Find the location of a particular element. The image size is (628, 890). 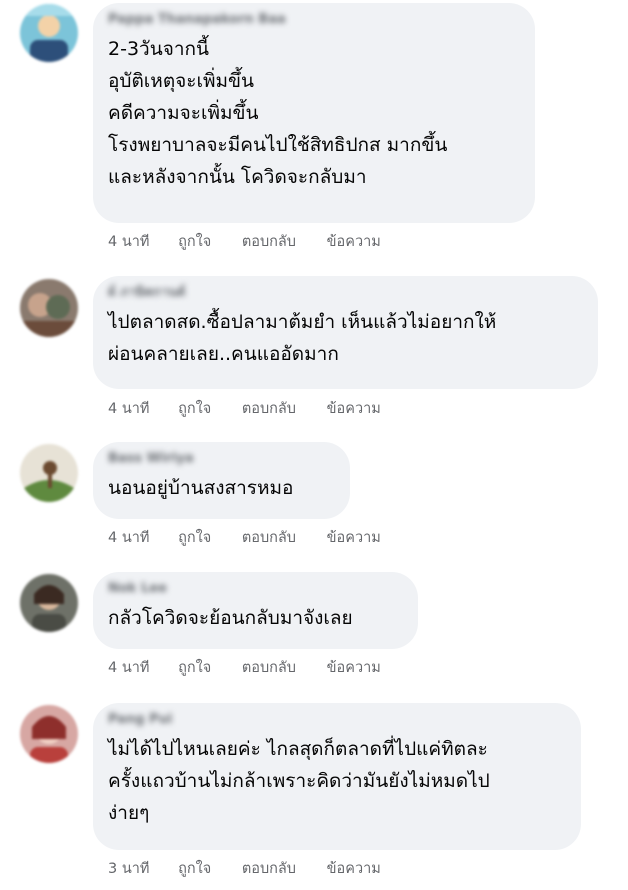

comment-author: ผ์ ภาษิตกานต์ is located at coordinates (344, 293).